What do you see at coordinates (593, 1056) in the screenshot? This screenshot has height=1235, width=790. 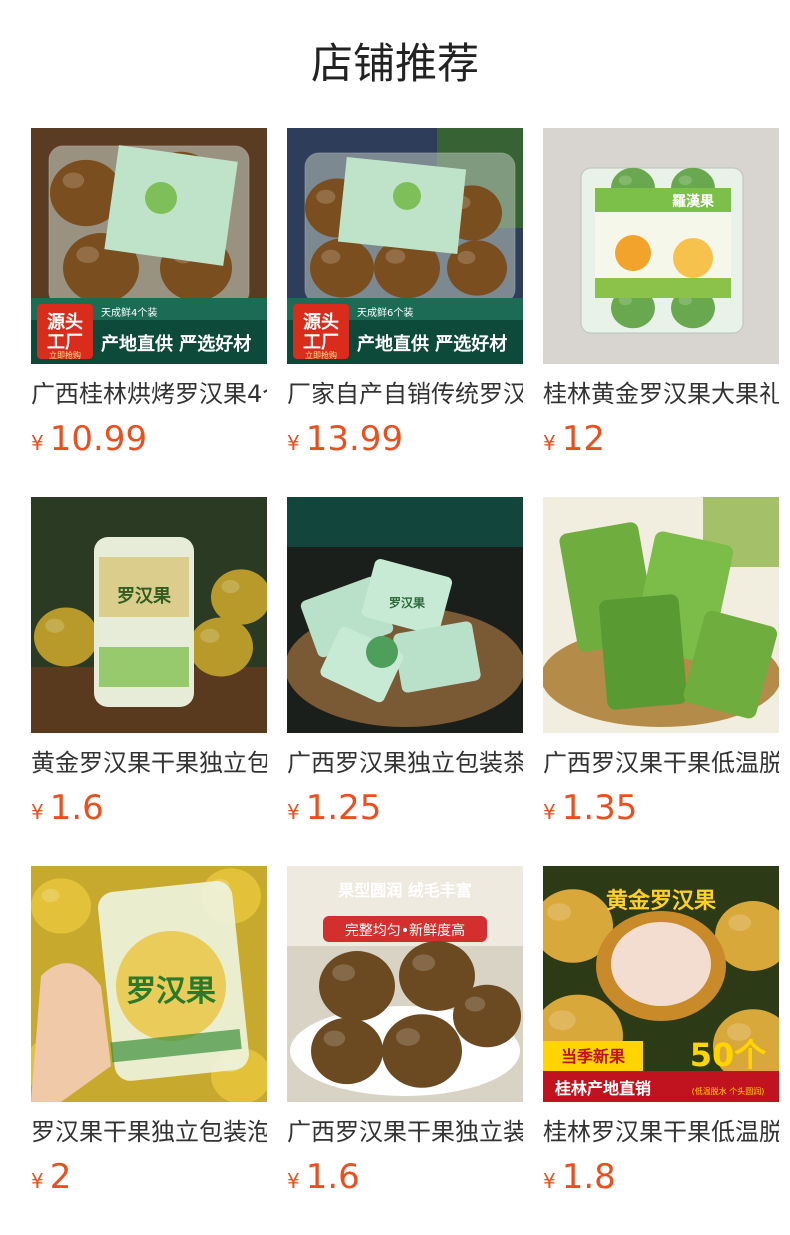 I see `image-text: 当季新果` at bounding box center [593, 1056].